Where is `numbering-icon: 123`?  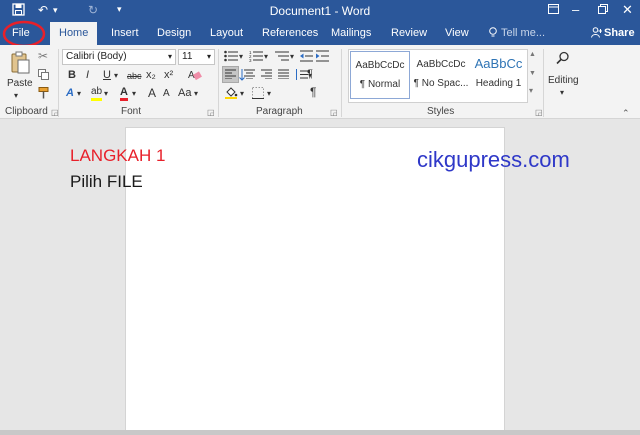 numbering-icon: 123 is located at coordinates (256, 57).